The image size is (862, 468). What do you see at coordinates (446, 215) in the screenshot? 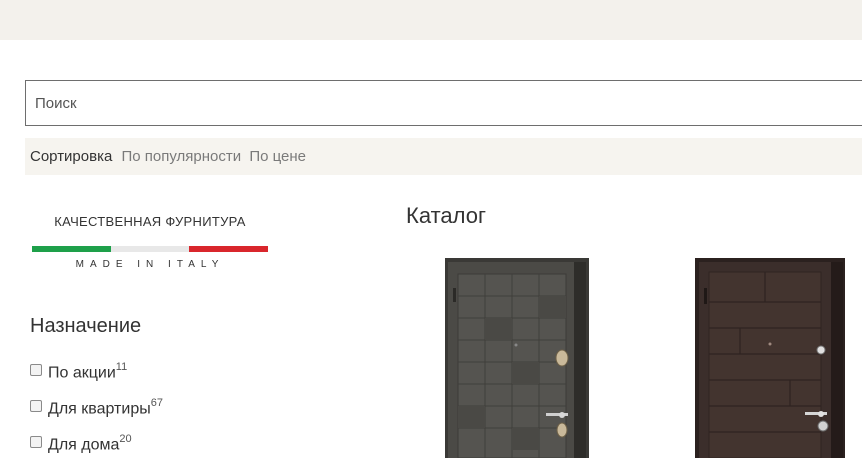
I see `catalog-heading: Каталог` at bounding box center [446, 215].